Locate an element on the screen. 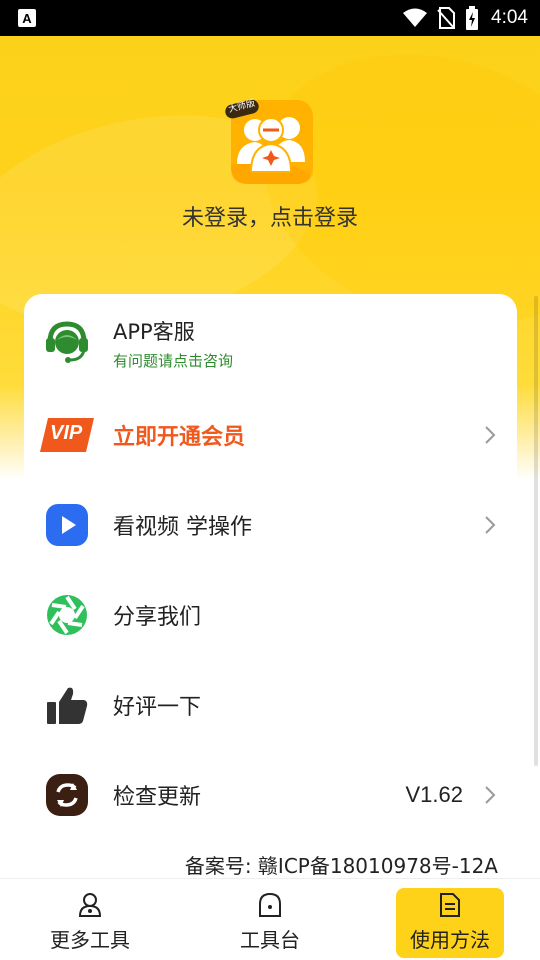 This screenshot has height=960, width=540. wifi-icon is located at coordinates (415, 17).